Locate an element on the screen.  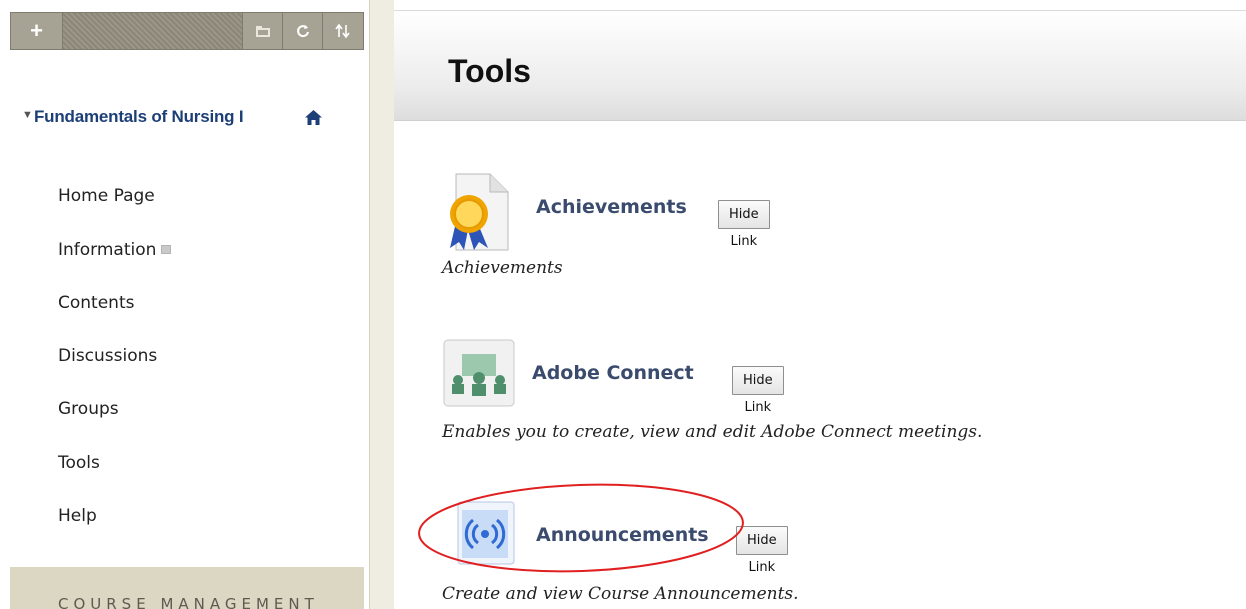
home-icon is located at coordinates (313, 117).